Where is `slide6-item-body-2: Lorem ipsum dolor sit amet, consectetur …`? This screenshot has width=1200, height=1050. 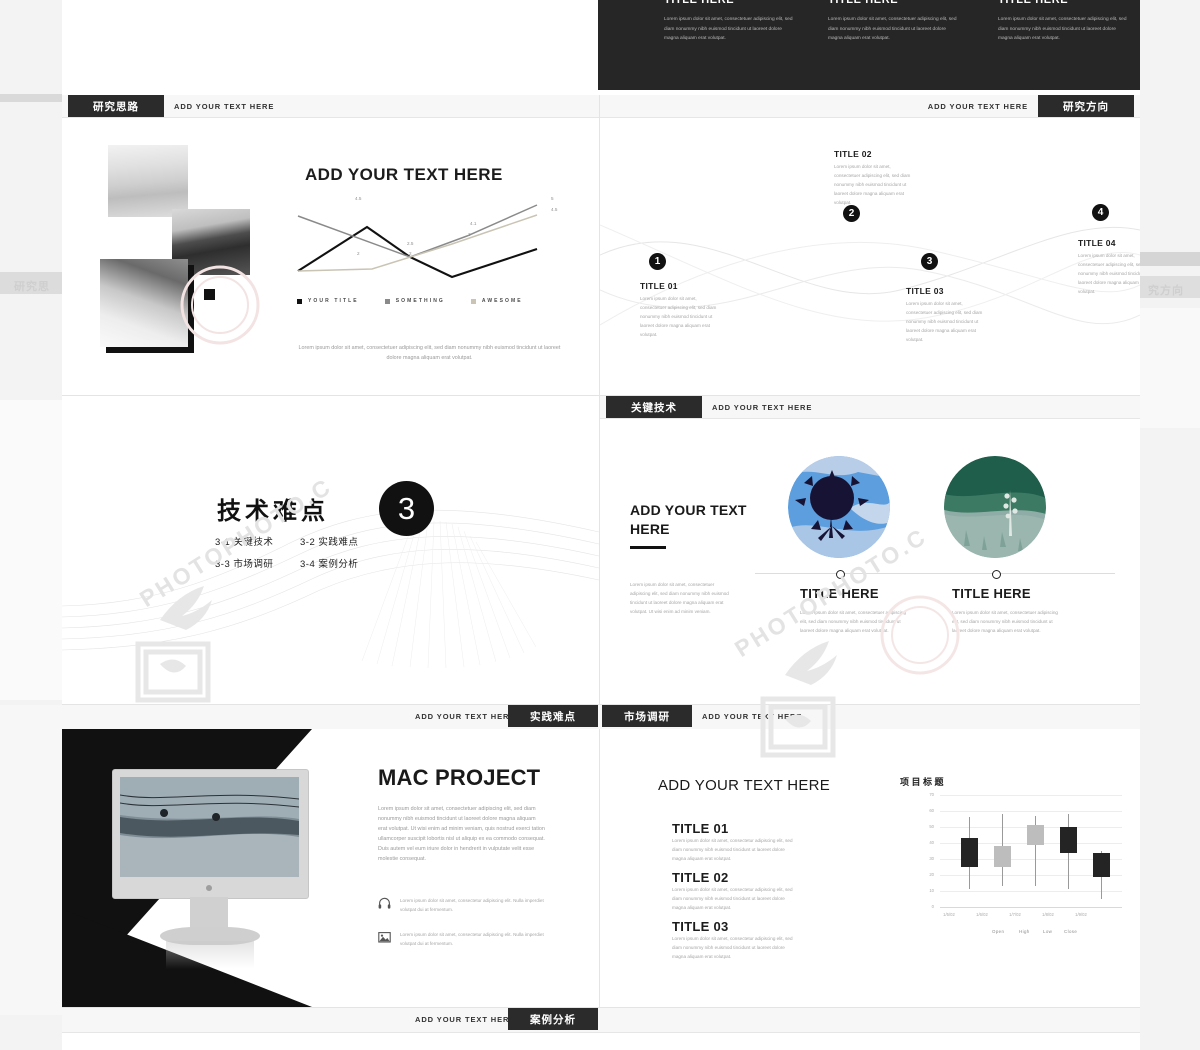 slide6-item-body-2: Lorem ipsum dolor sit amet, consectetur … is located at coordinates (732, 898).